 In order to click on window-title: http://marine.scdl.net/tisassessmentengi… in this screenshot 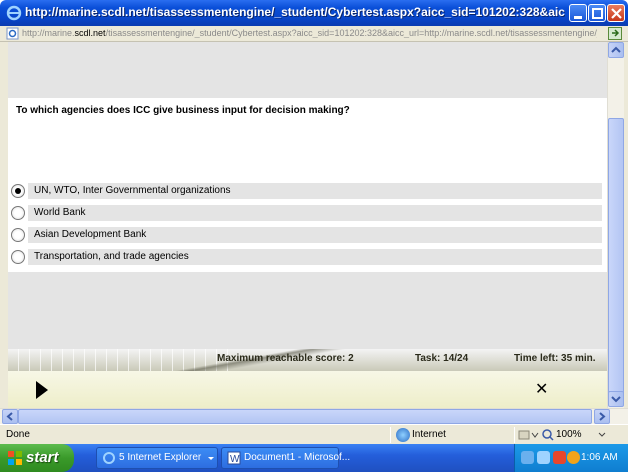, I will do `click(295, 12)`.